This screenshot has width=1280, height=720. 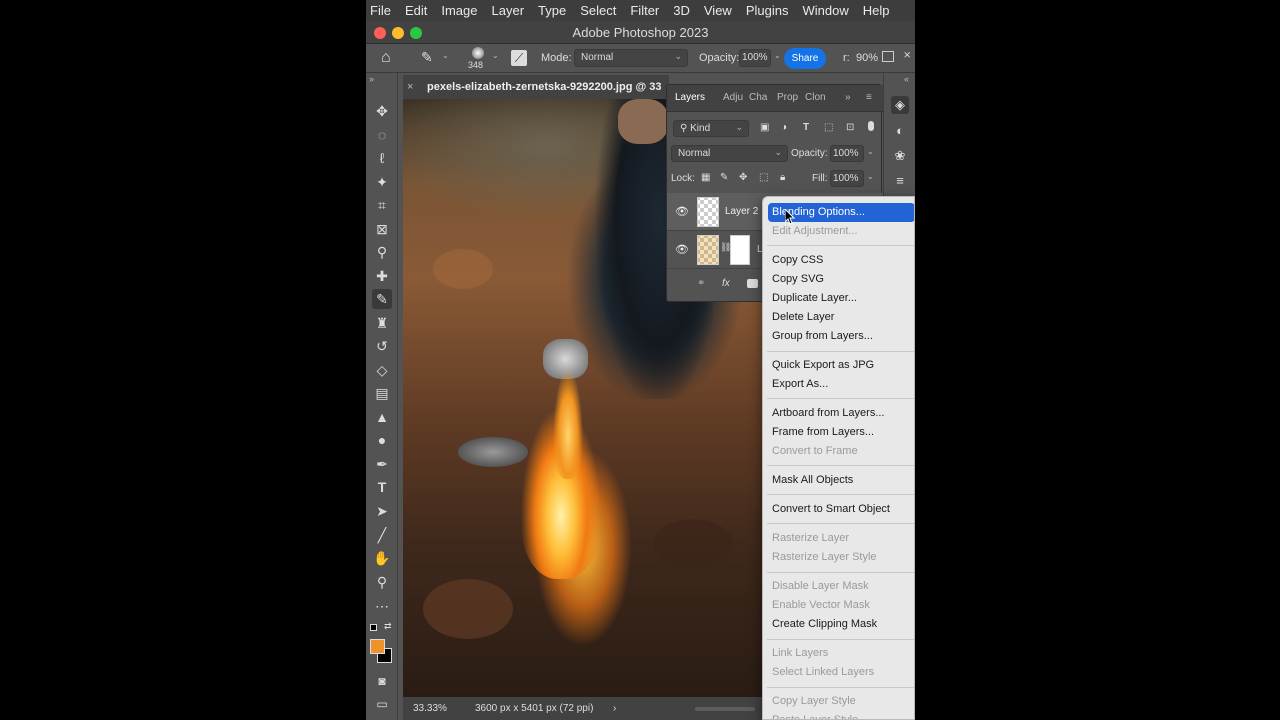 I want to click on symmetry-icon: ⨯, so click(x=907, y=55).